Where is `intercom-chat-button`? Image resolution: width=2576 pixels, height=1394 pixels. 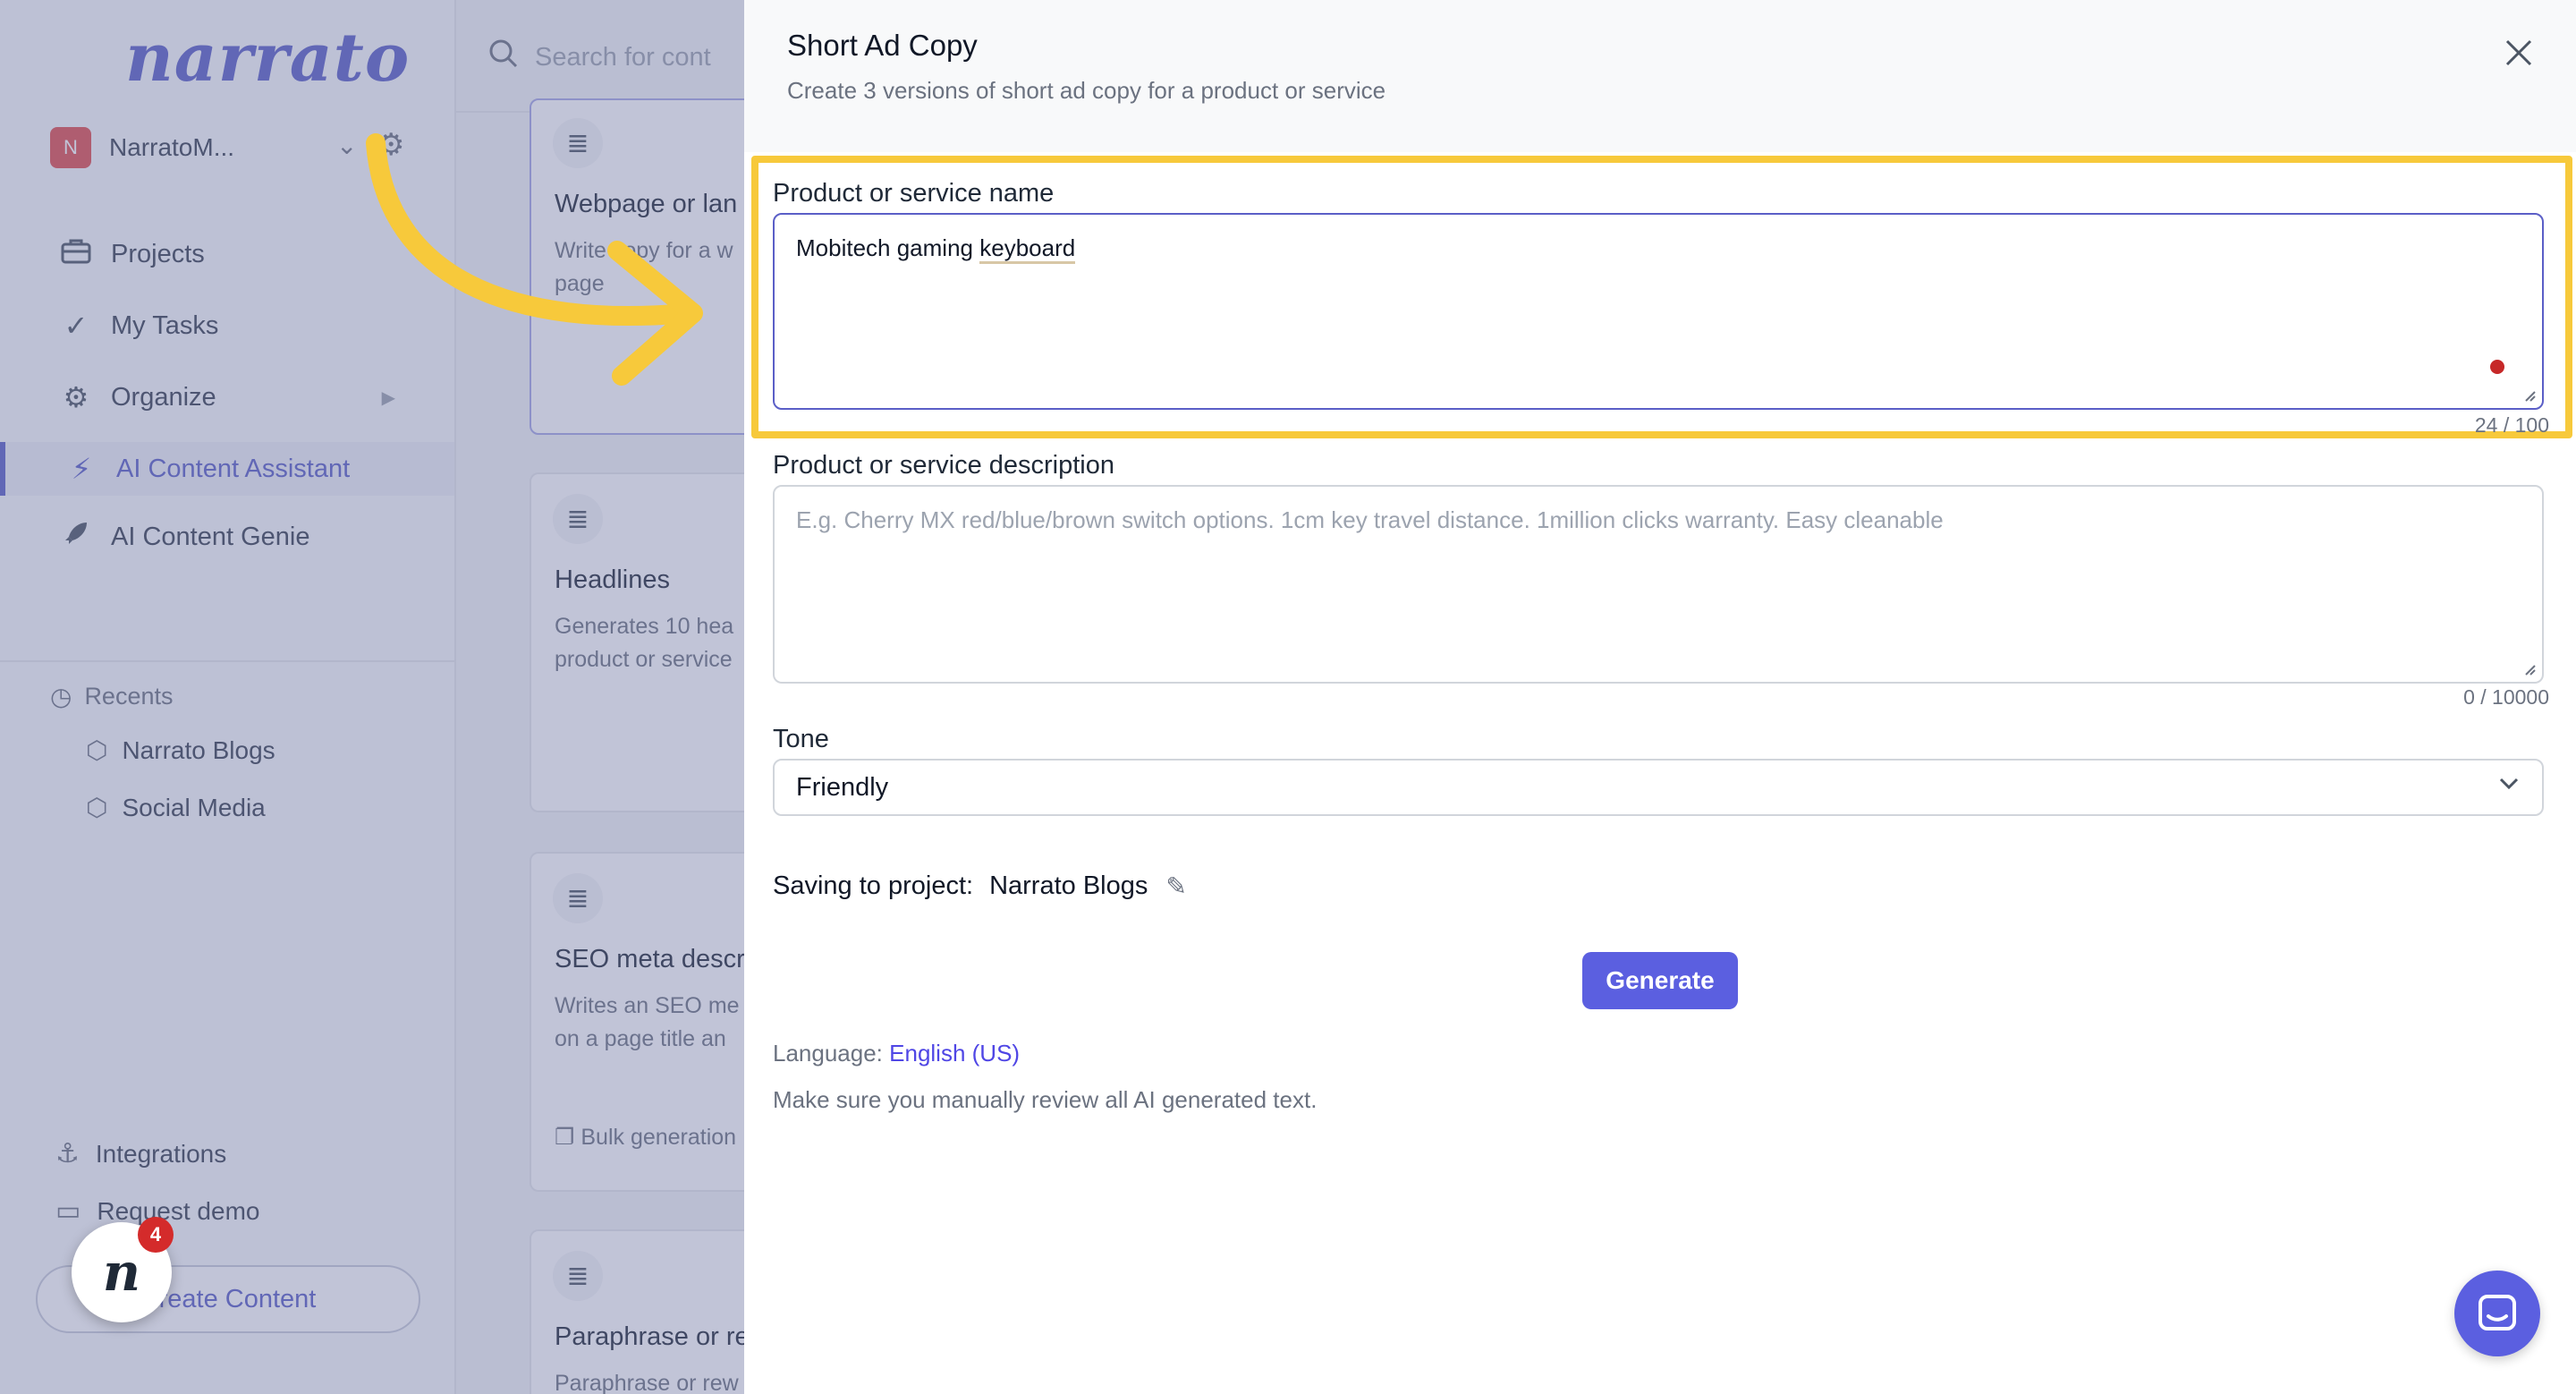 intercom-chat-button is located at coordinates (2497, 1313).